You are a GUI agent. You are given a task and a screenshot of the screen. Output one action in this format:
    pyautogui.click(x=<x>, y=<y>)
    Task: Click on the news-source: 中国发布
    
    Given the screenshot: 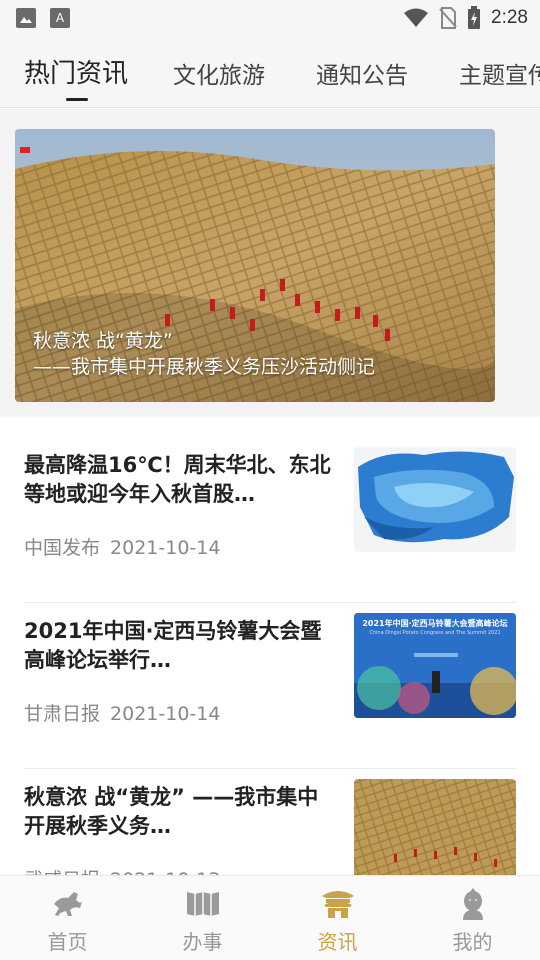 What is the action you would take?
    pyautogui.click(x=62, y=548)
    